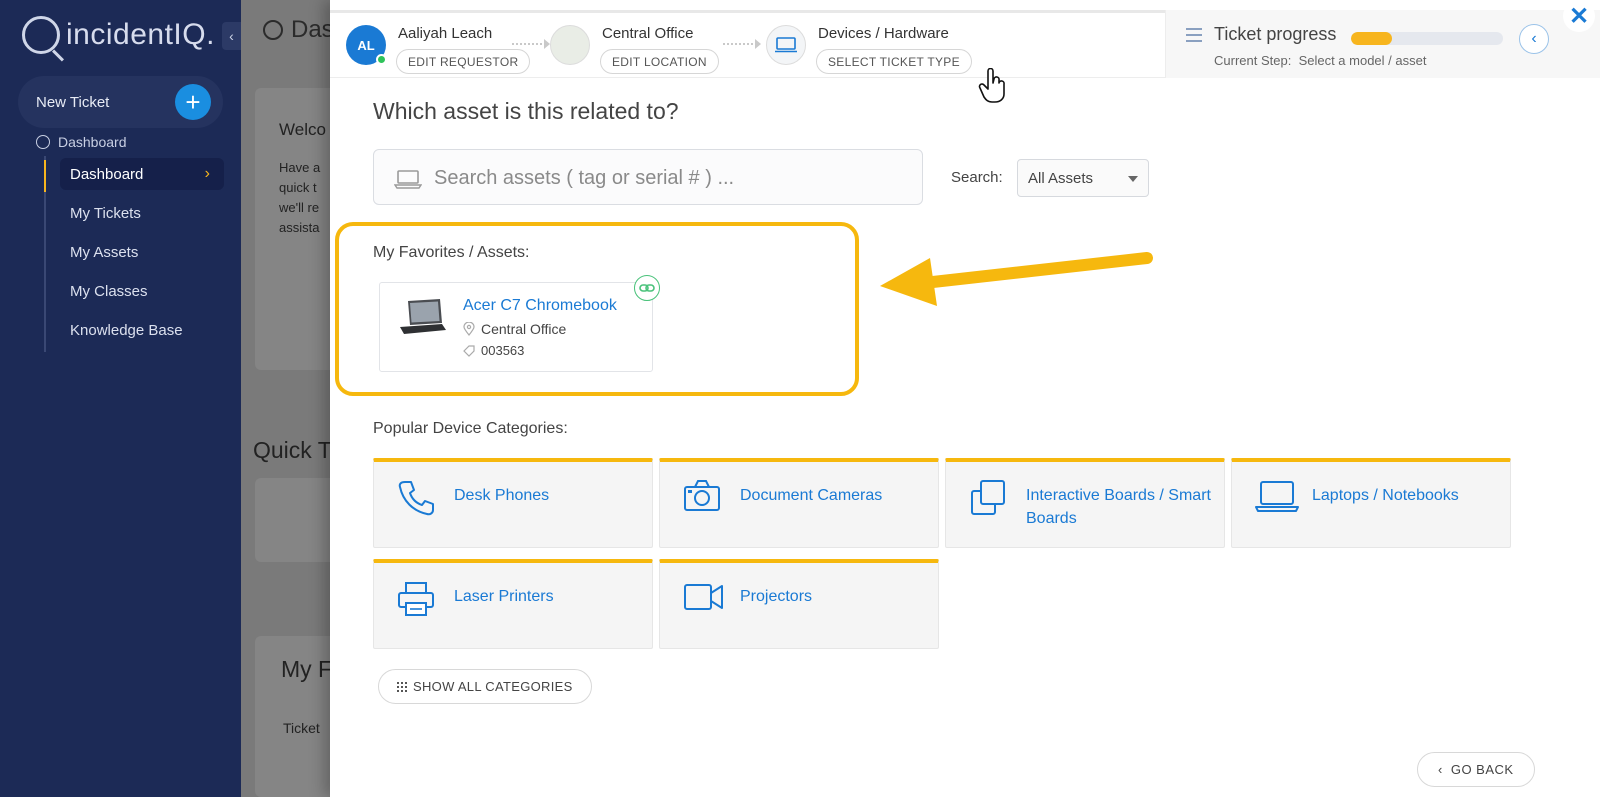 The image size is (1600, 797). Describe the element at coordinates (526, 111) in the screenshot. I see `page-title: Which asset is this related to?` at that location.